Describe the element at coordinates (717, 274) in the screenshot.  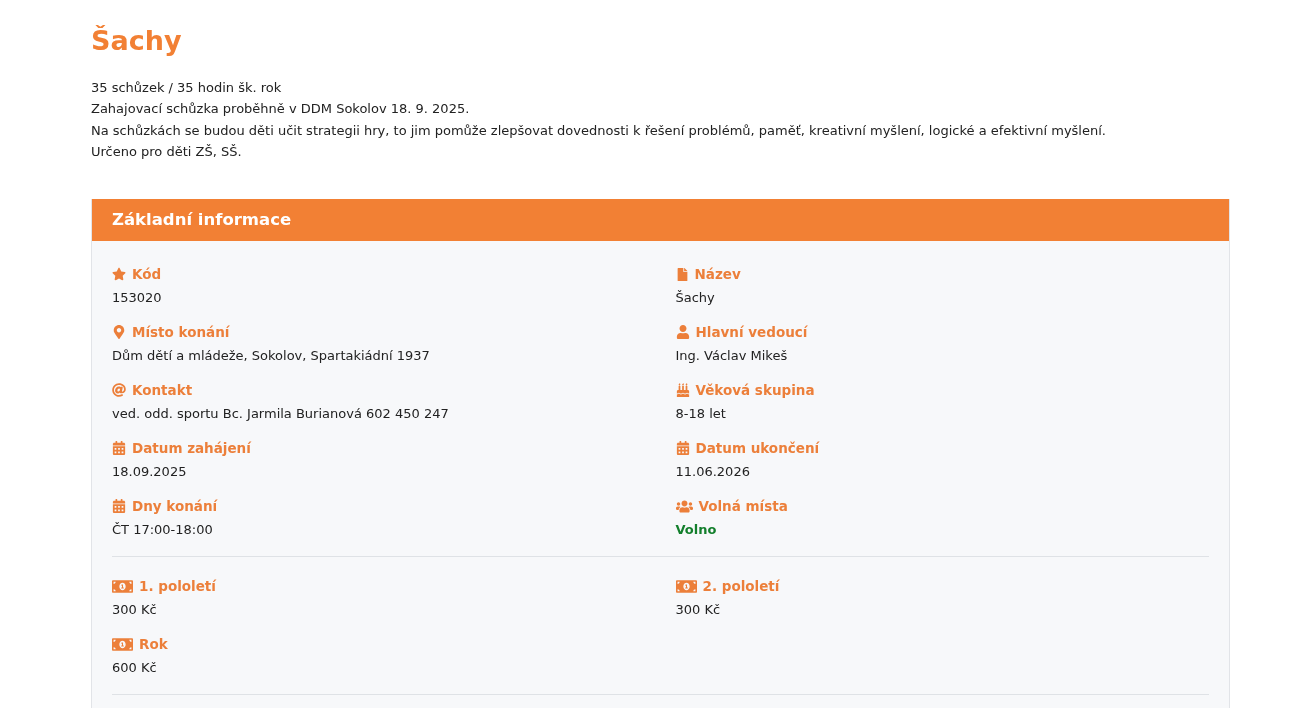
I see `field-label: Název` at that location.